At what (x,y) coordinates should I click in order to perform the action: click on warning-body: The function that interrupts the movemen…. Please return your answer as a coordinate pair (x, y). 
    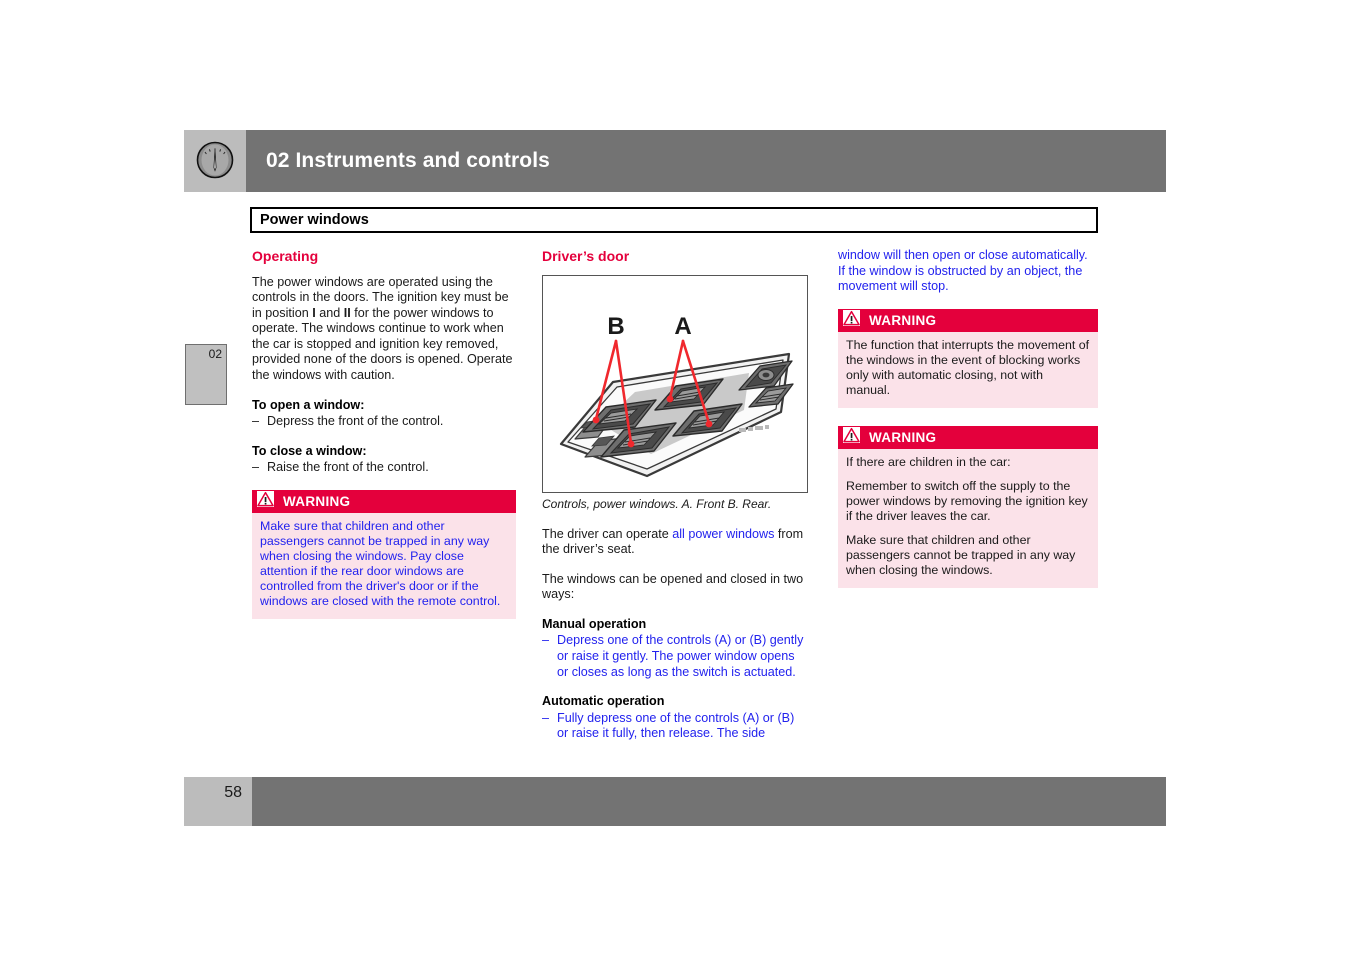
    Looking at the image, I should click on (968, 369).